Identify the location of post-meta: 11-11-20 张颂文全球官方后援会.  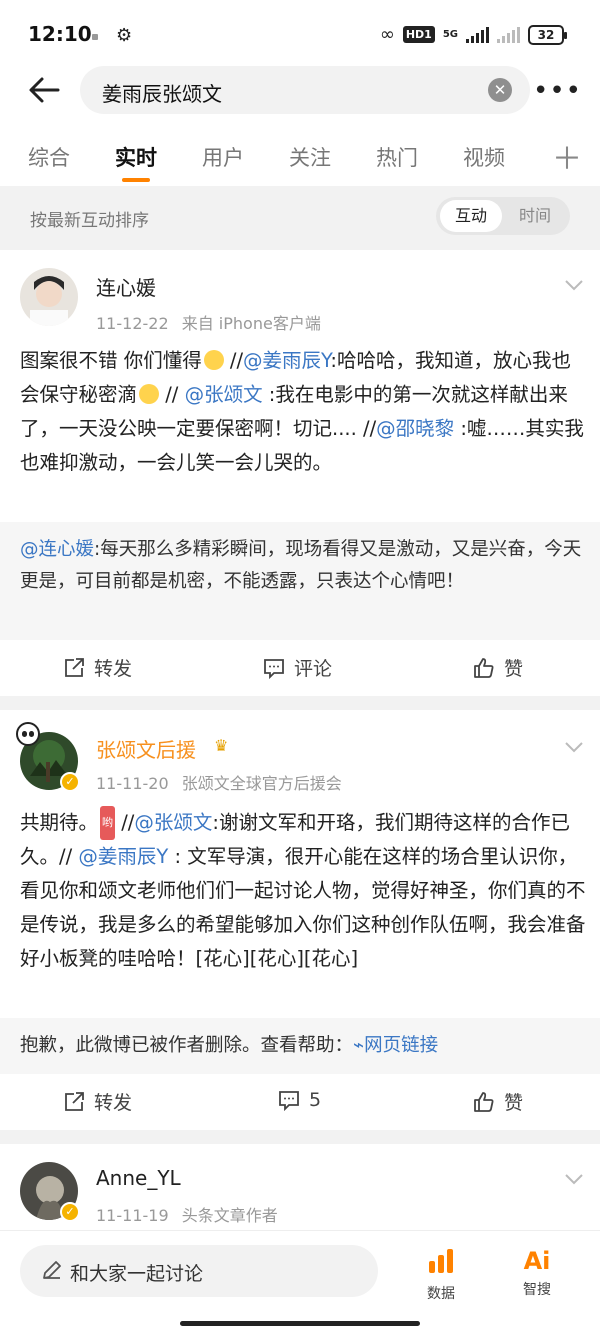
(219, 782).